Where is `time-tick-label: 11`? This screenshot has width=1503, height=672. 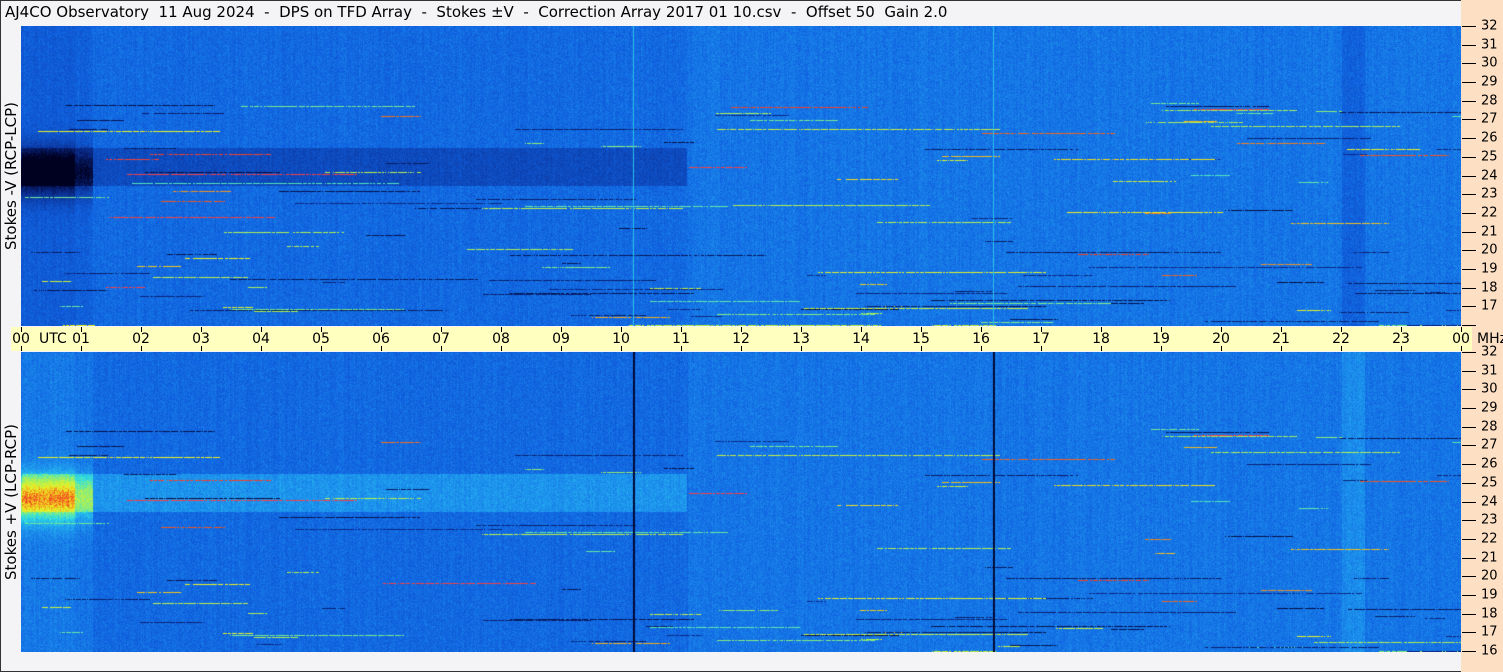 time-tick-label: 11 is located at coordinates (681, 339).